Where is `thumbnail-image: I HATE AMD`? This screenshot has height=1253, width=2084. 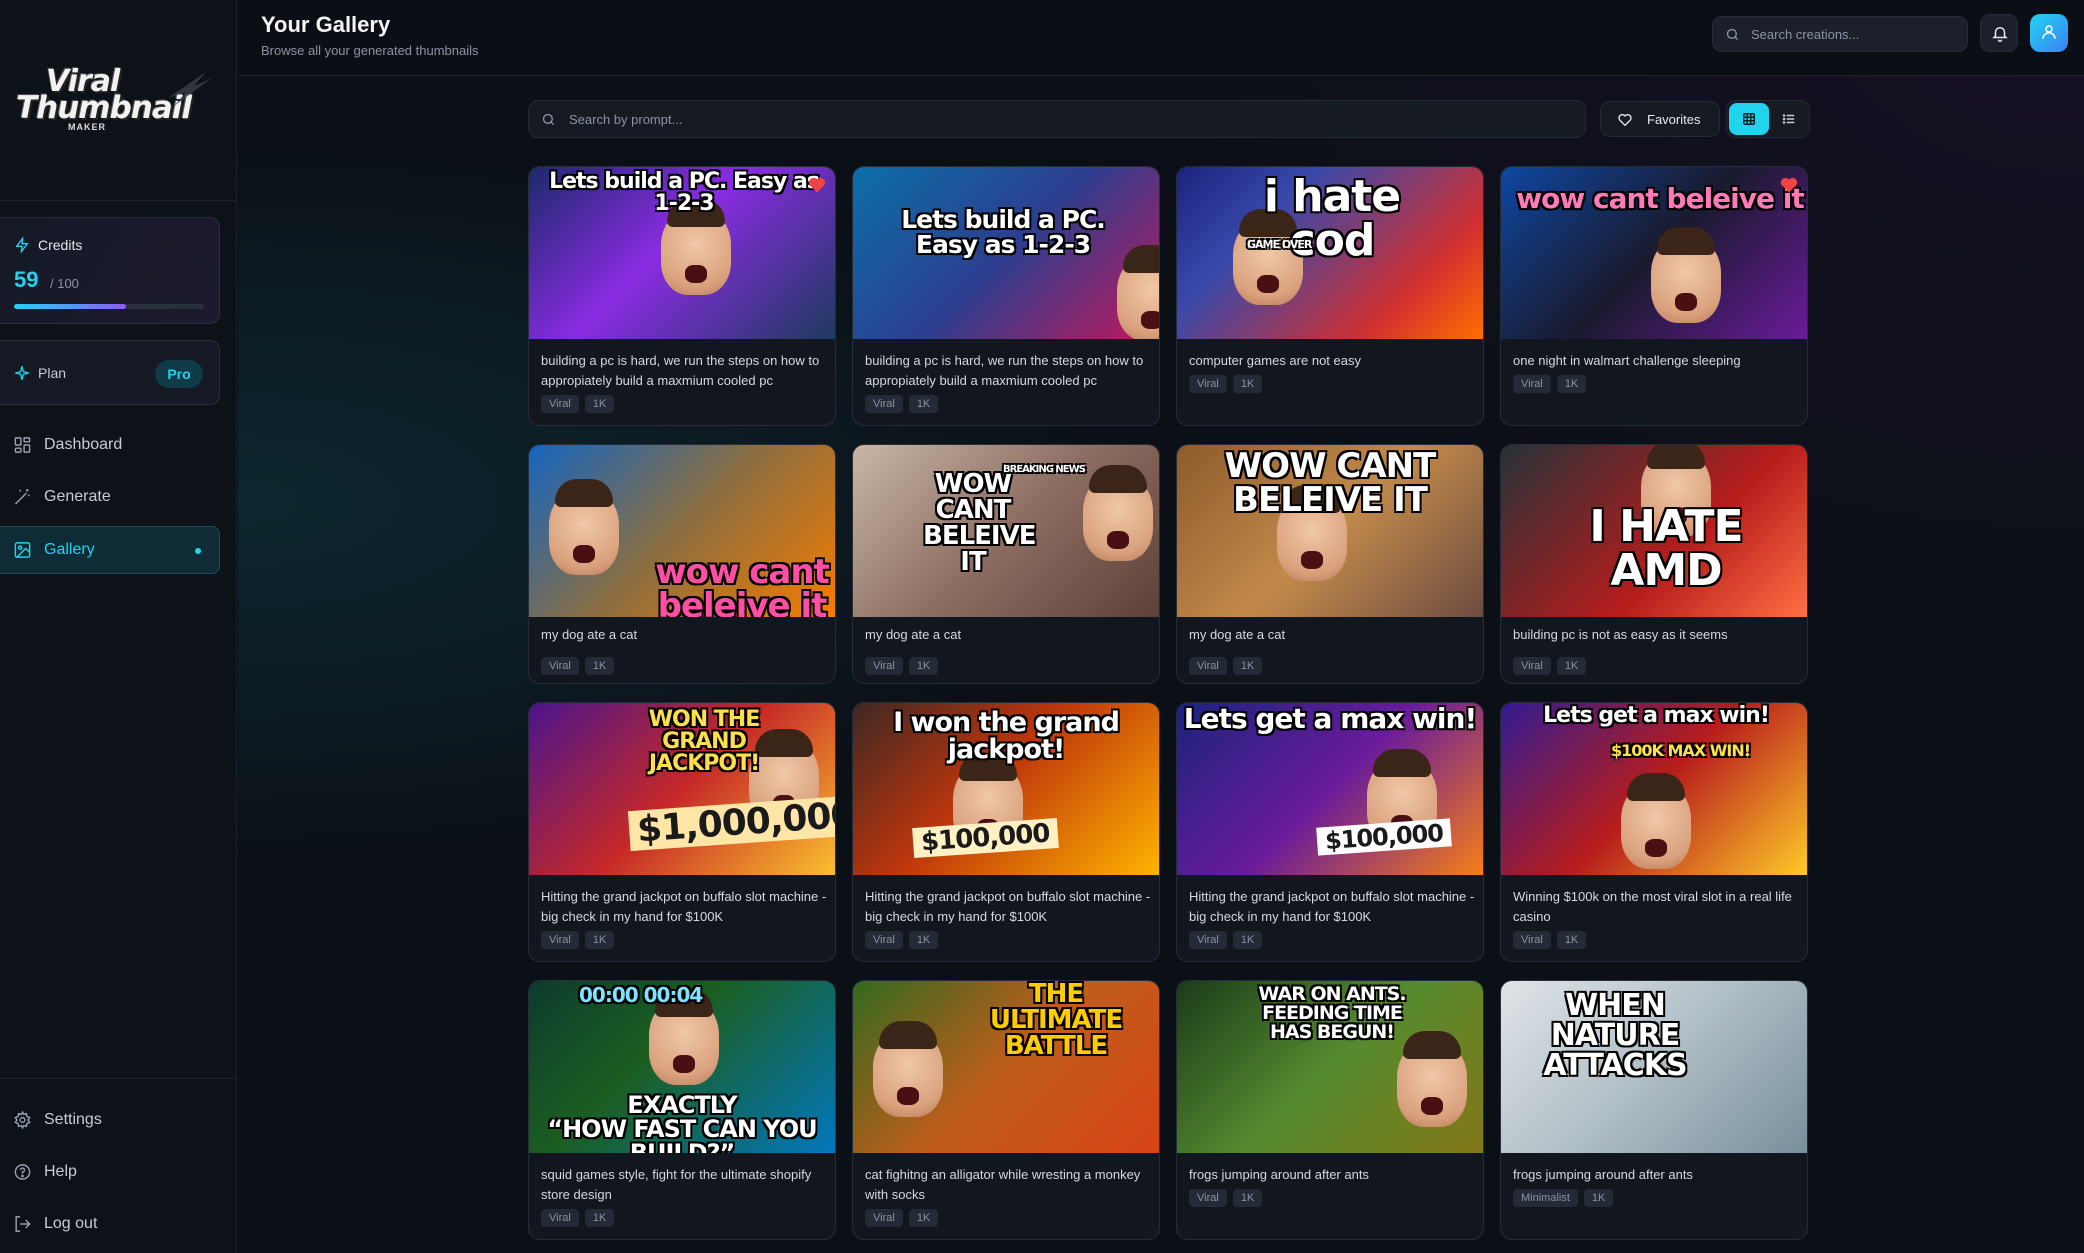
thumbnail-image: I HATE AMD is located at coordinates (1654, 531).